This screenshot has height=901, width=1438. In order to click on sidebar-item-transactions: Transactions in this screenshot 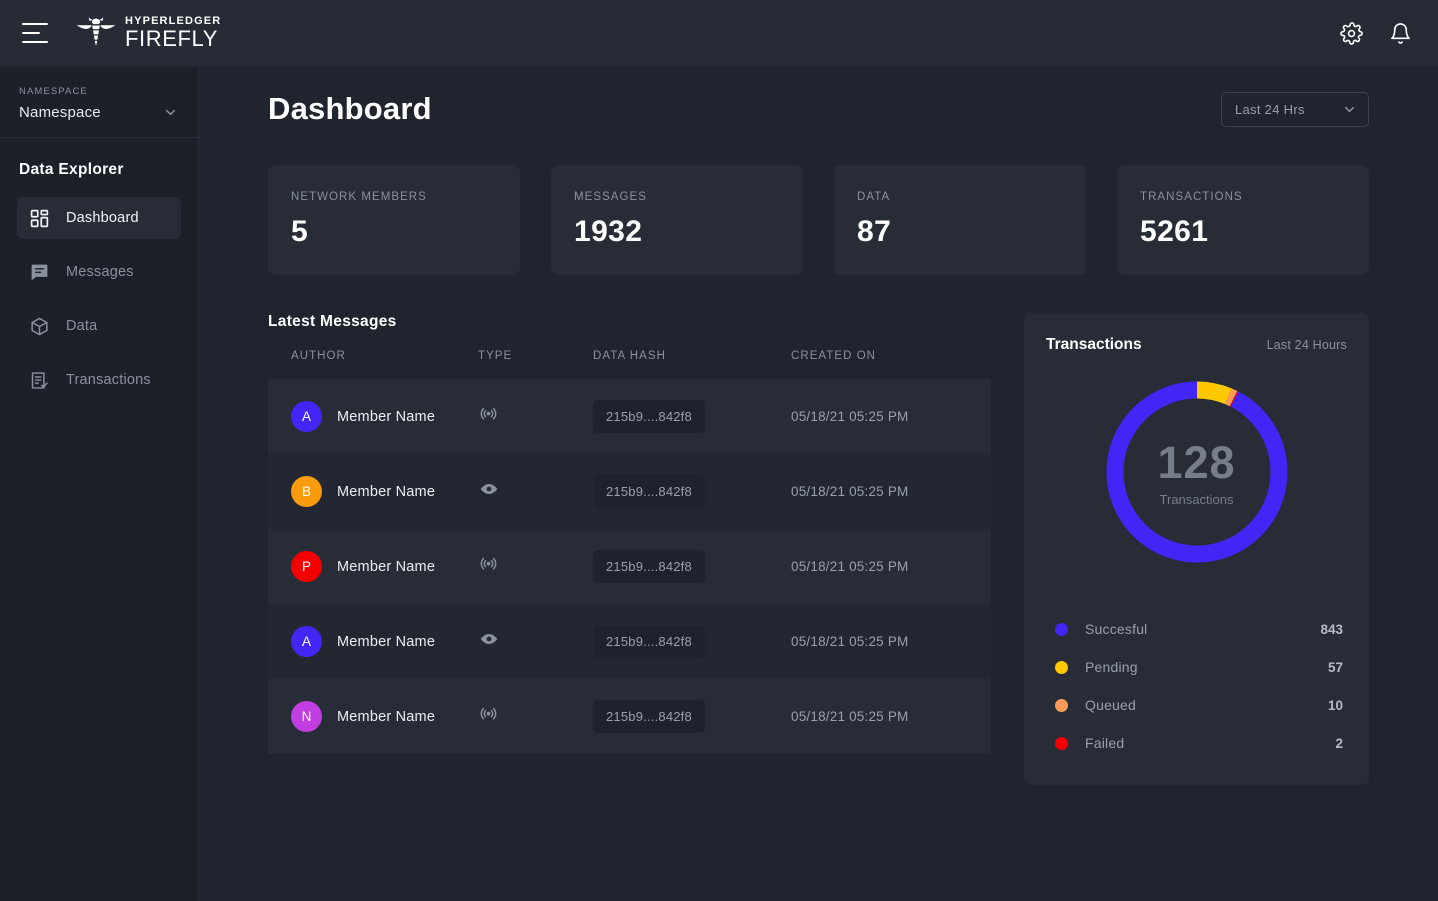, I will do `click(99, 380)`.